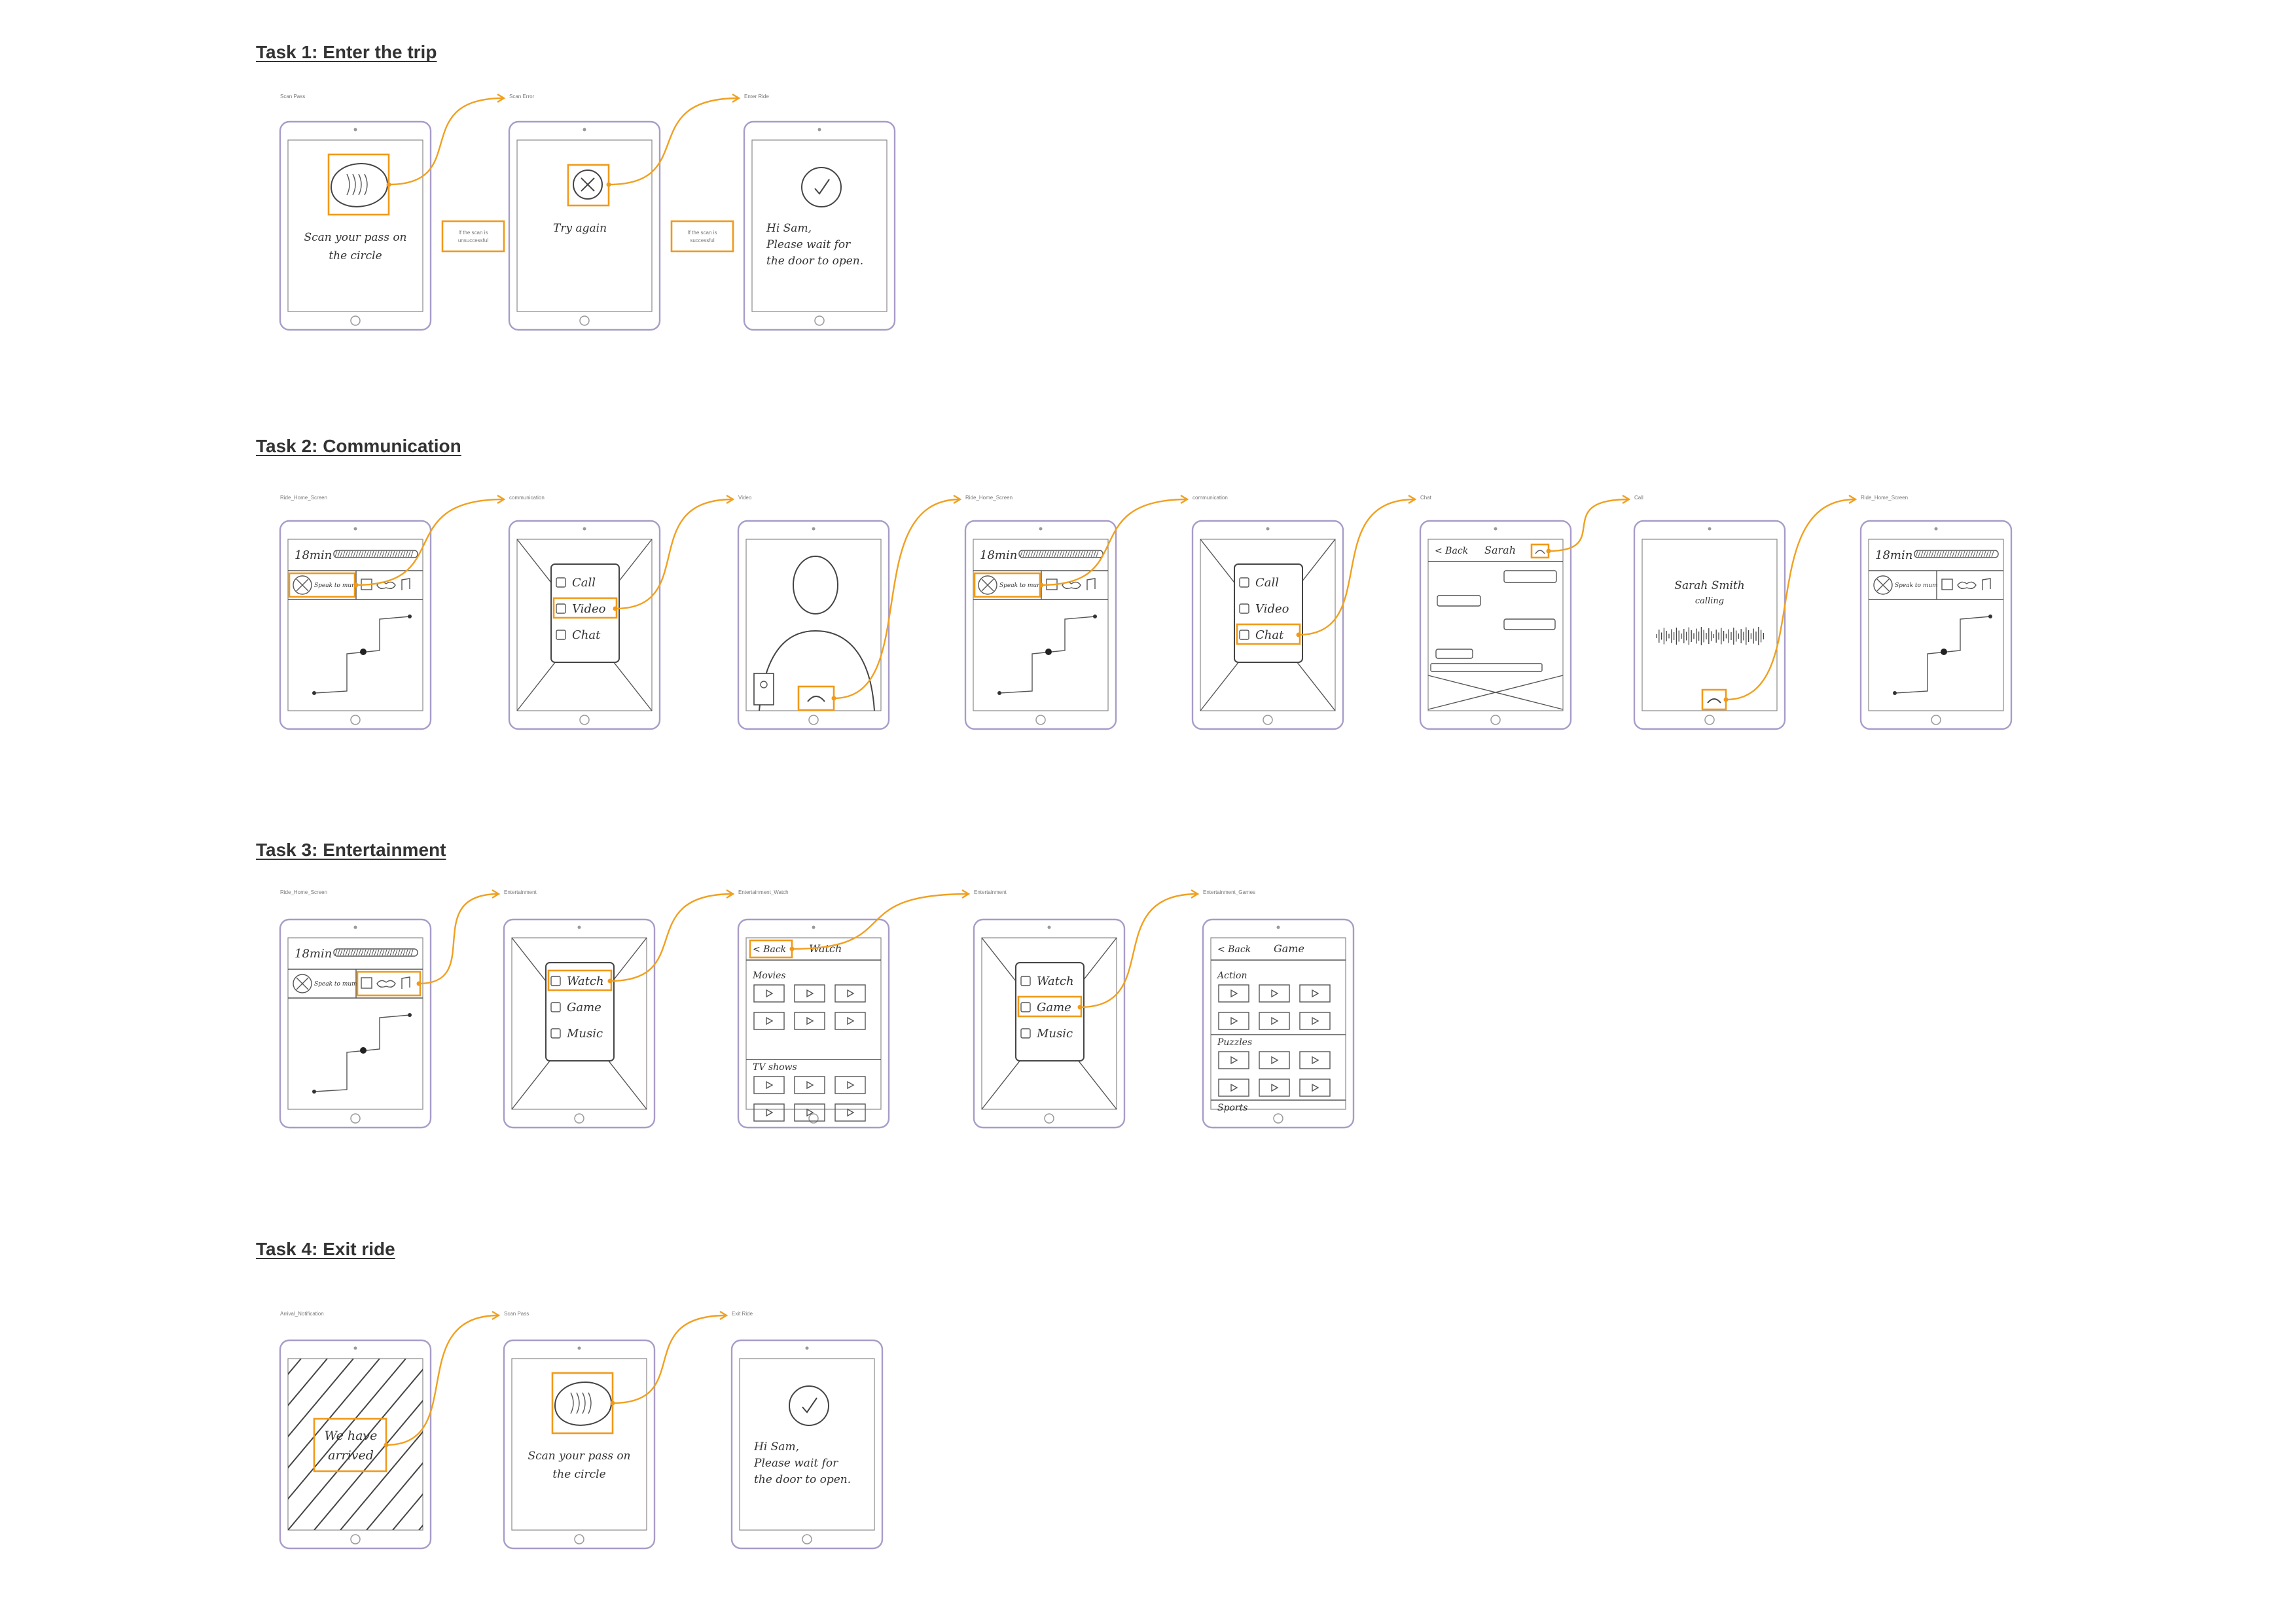 The image size is (2296, 1623). What do you see at coordinates (769, 976) in the screenshot?
I see `category-label: Movies` at bounding box center [769, 976].